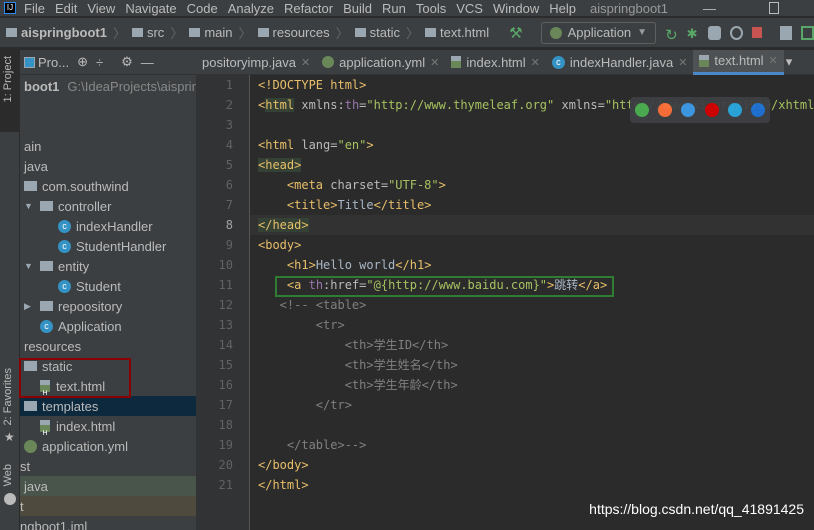 Image resolution: width=814 pixels, height=530 pixels. Describe the element at coordinates (641, 110) in the screenshot. I see `chrome-icon` at that location.